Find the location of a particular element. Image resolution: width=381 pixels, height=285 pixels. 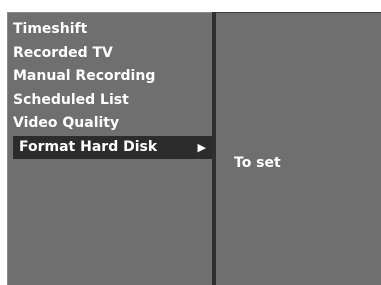

submenu-option-to-set: To set is located at coordinates (257, 164).